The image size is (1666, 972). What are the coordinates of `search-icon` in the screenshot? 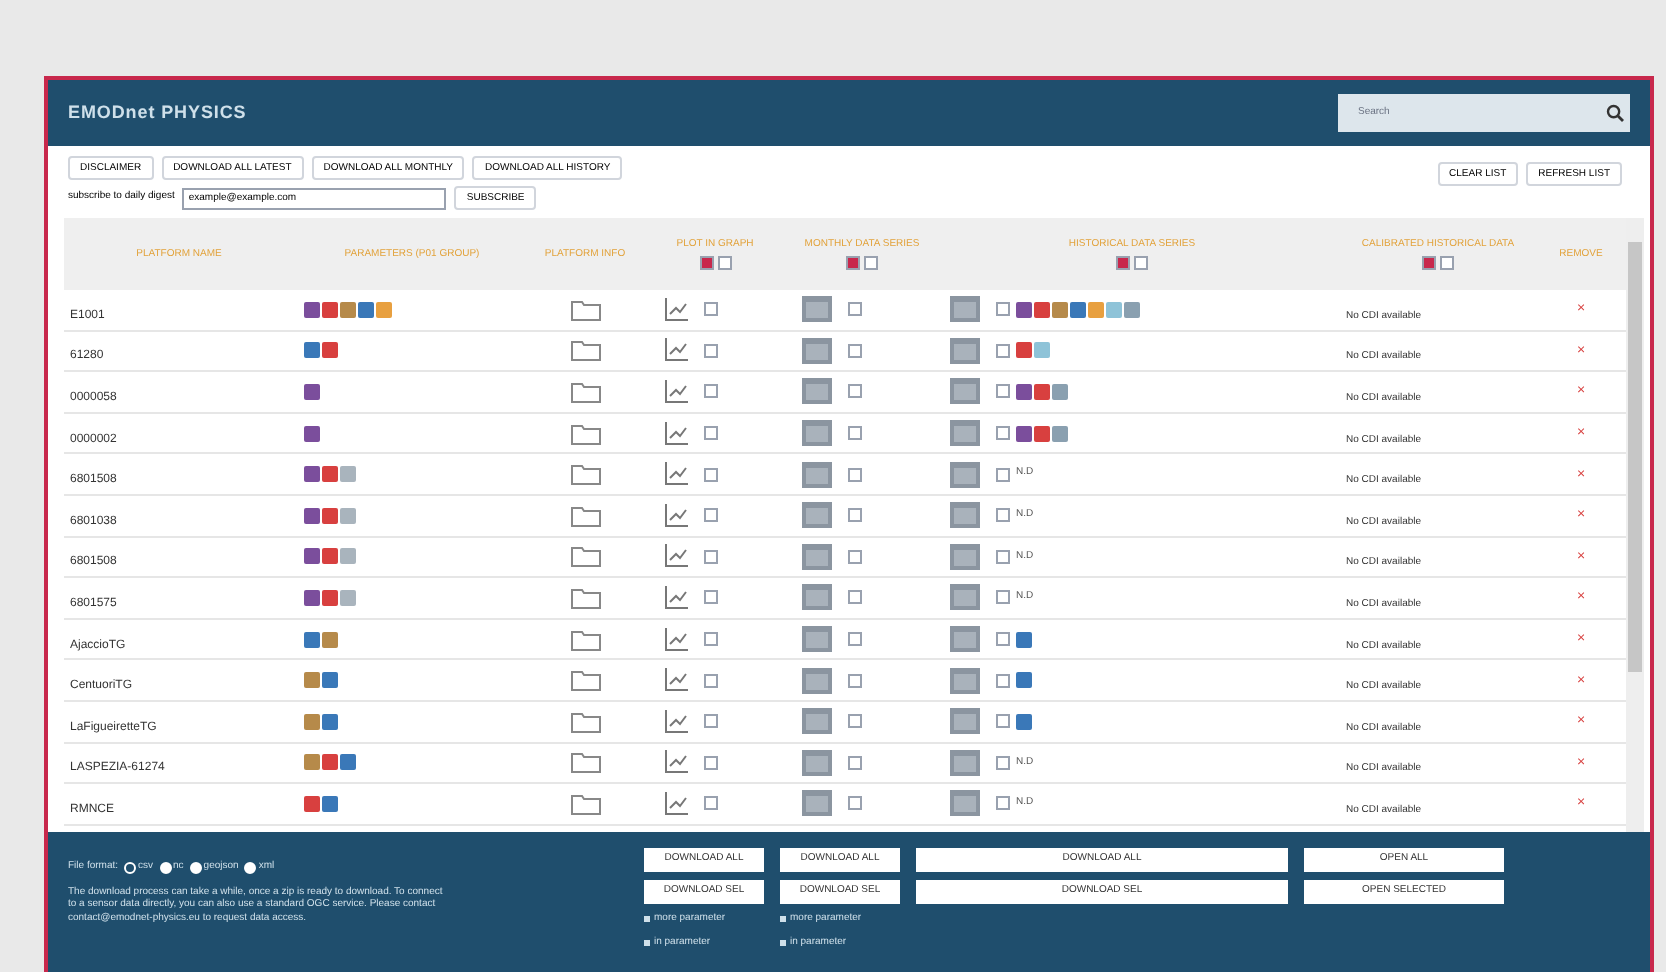 It's located at (1615, 113).